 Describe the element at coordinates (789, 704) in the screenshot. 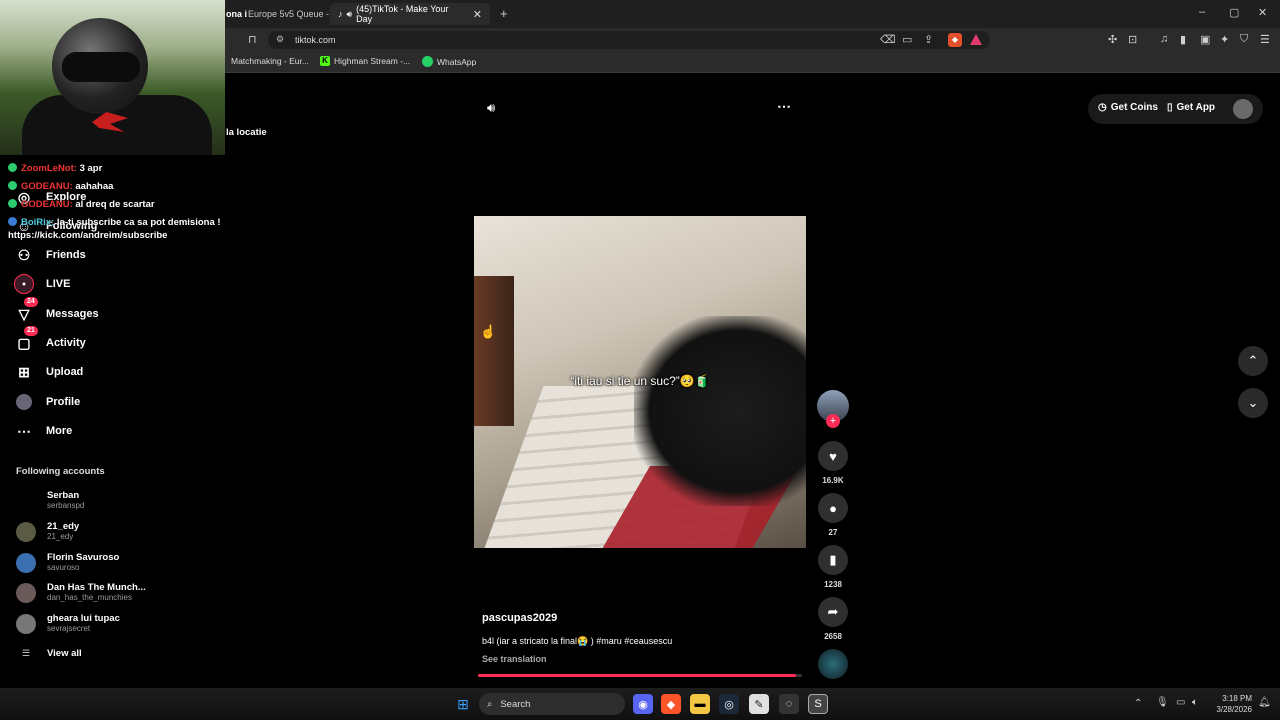

I see `obs-icon: ◌` at that location.